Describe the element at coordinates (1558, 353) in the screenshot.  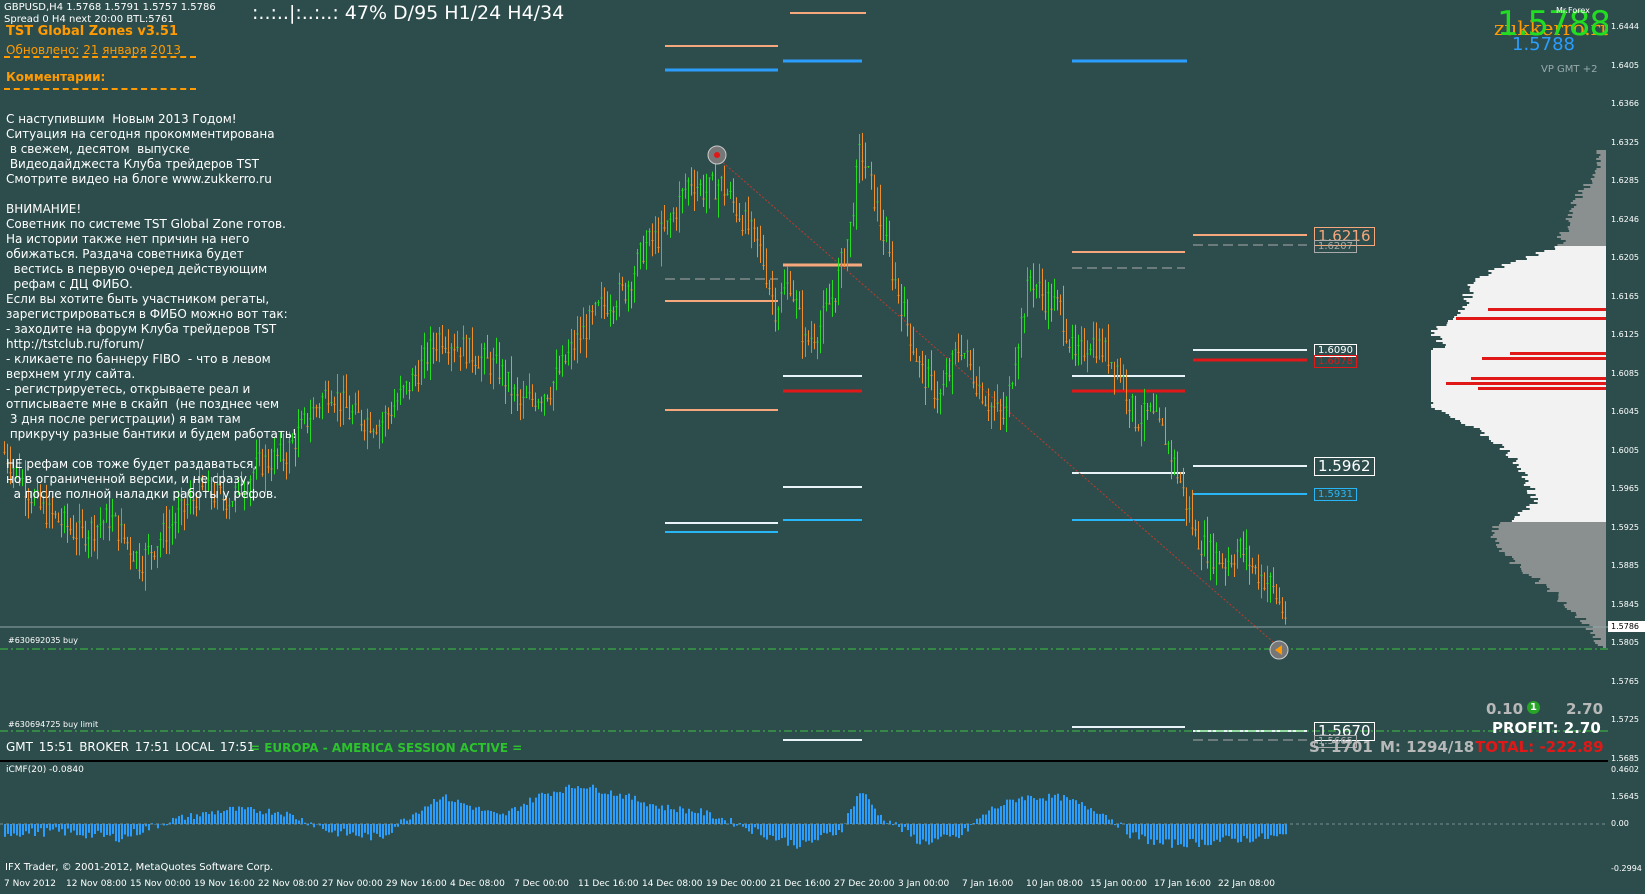
I see `volume-poc-bar` at that location.